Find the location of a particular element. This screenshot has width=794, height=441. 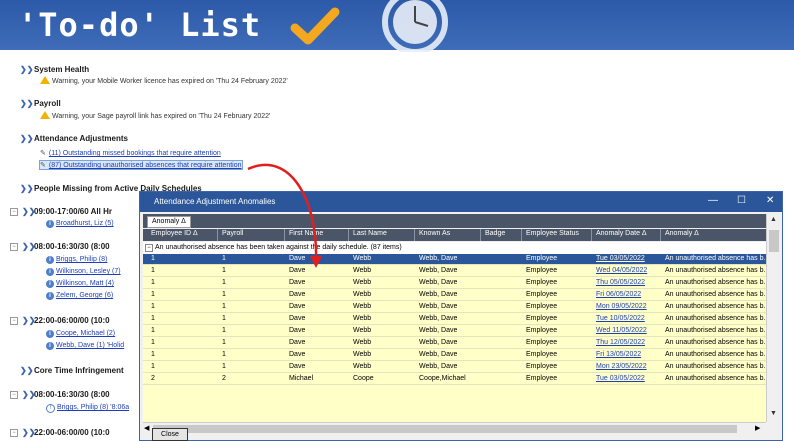

list-item: i Wilkinson, Lesley (7) is located at coordinates (83, 272).